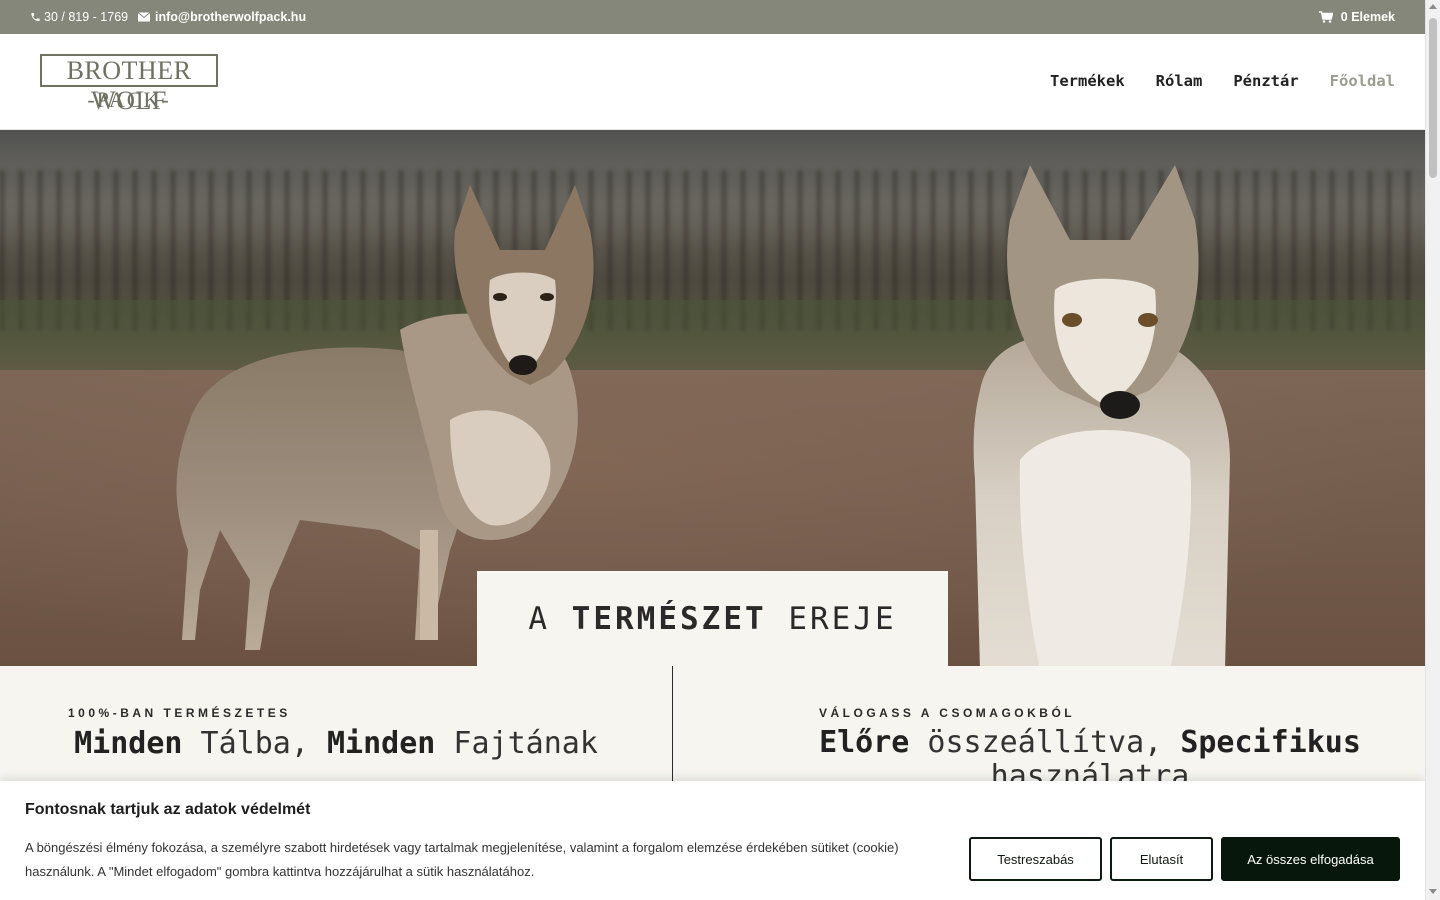 The height and width of the screenshot is (900, 1440). I want to click on hero-title: A TERMÉSZET EREJE, so click(712, 618).